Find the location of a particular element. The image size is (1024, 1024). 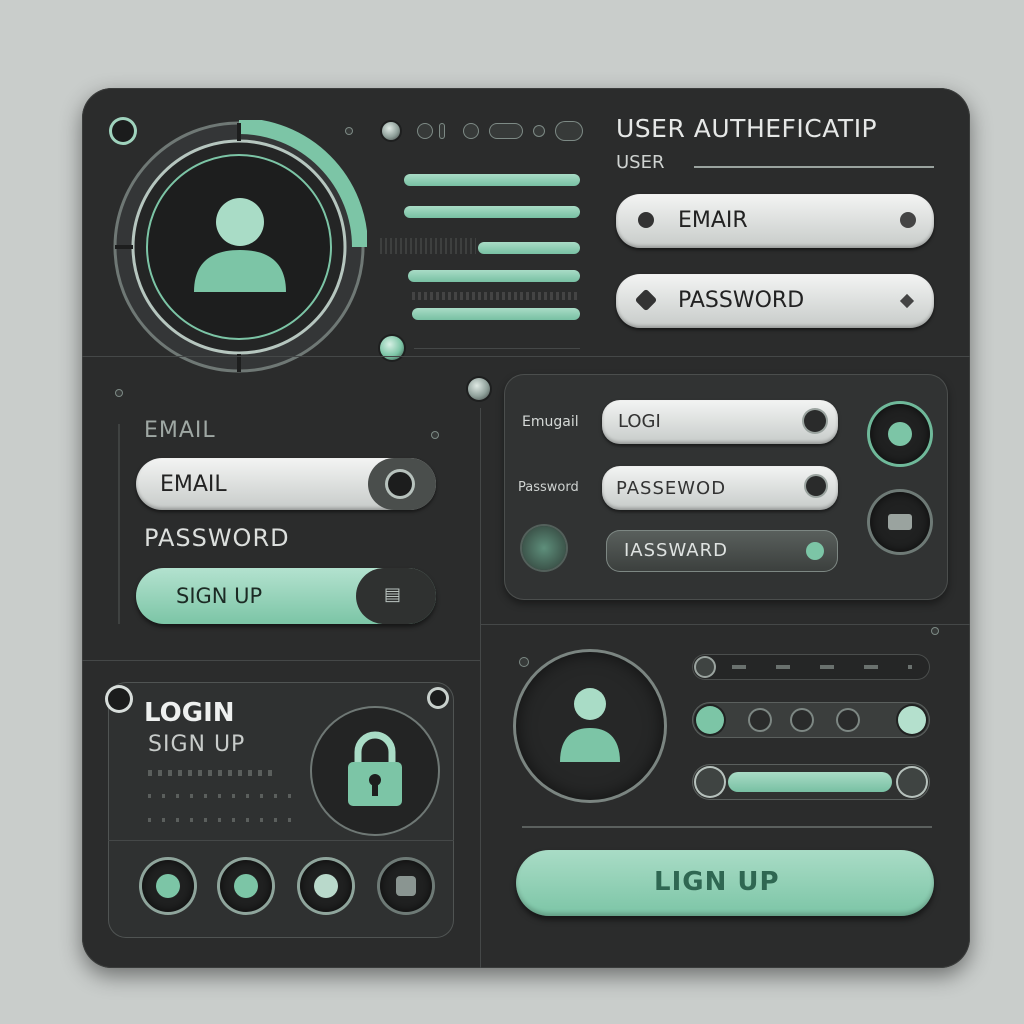

middle-email-icon is located at coordinates (815, 421).